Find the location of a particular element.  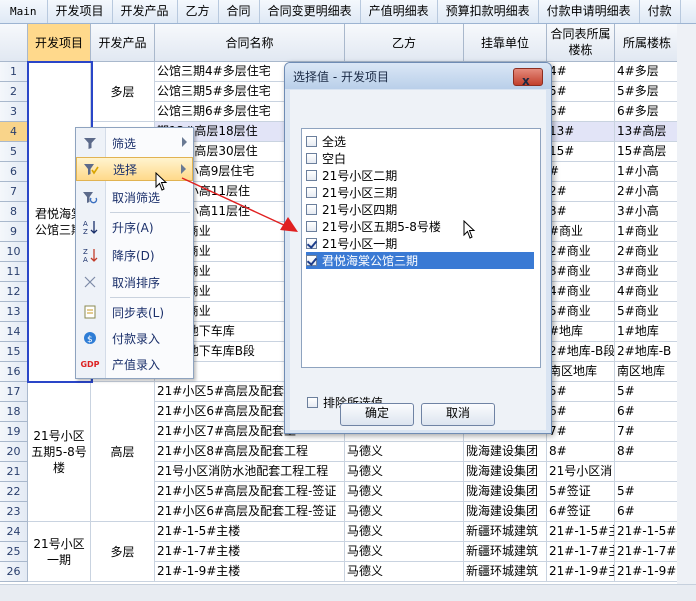

building-cell: 3#商业 is located at coordinates (581, 272).